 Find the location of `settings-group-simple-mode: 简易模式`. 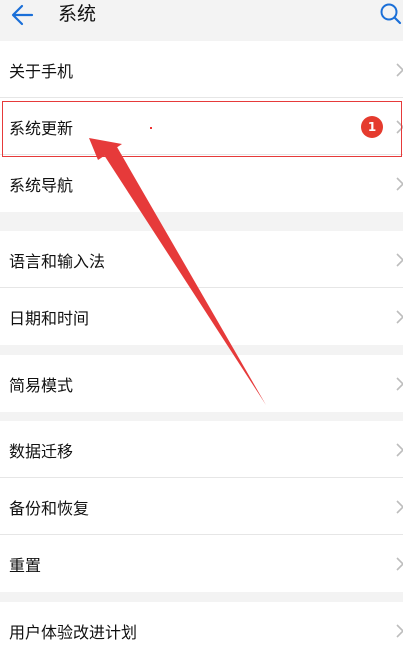

settings-group-simple-mode: 简易模式 is located at coordinates (201, 383).